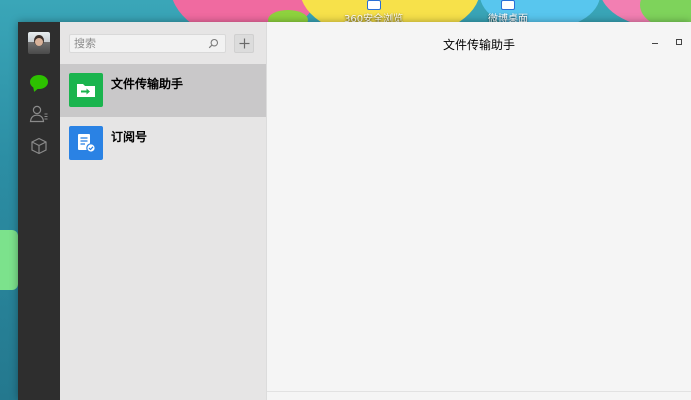  I want to click on maximize-icon, so click(679, 42).